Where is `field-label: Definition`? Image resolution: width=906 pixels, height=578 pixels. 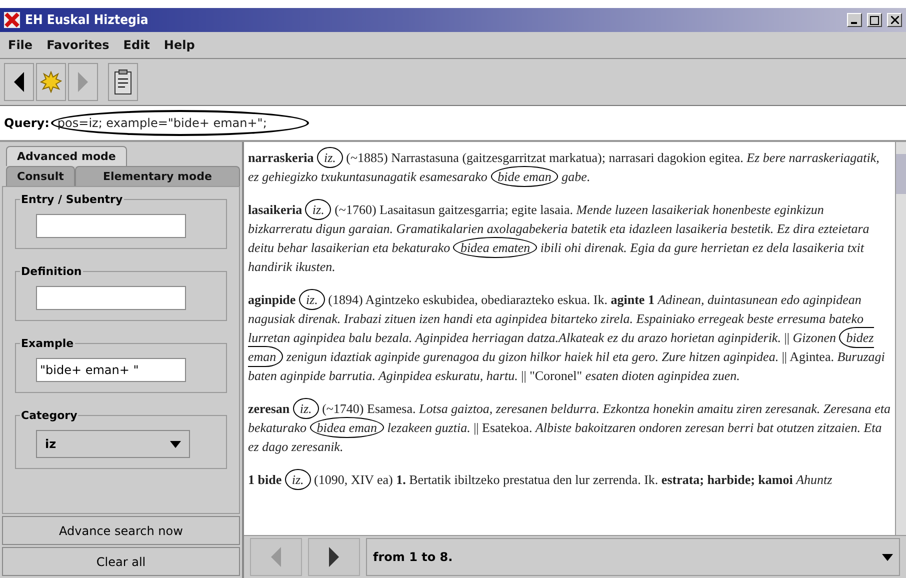 field-label: Definition is located at coordinates (51, 271).